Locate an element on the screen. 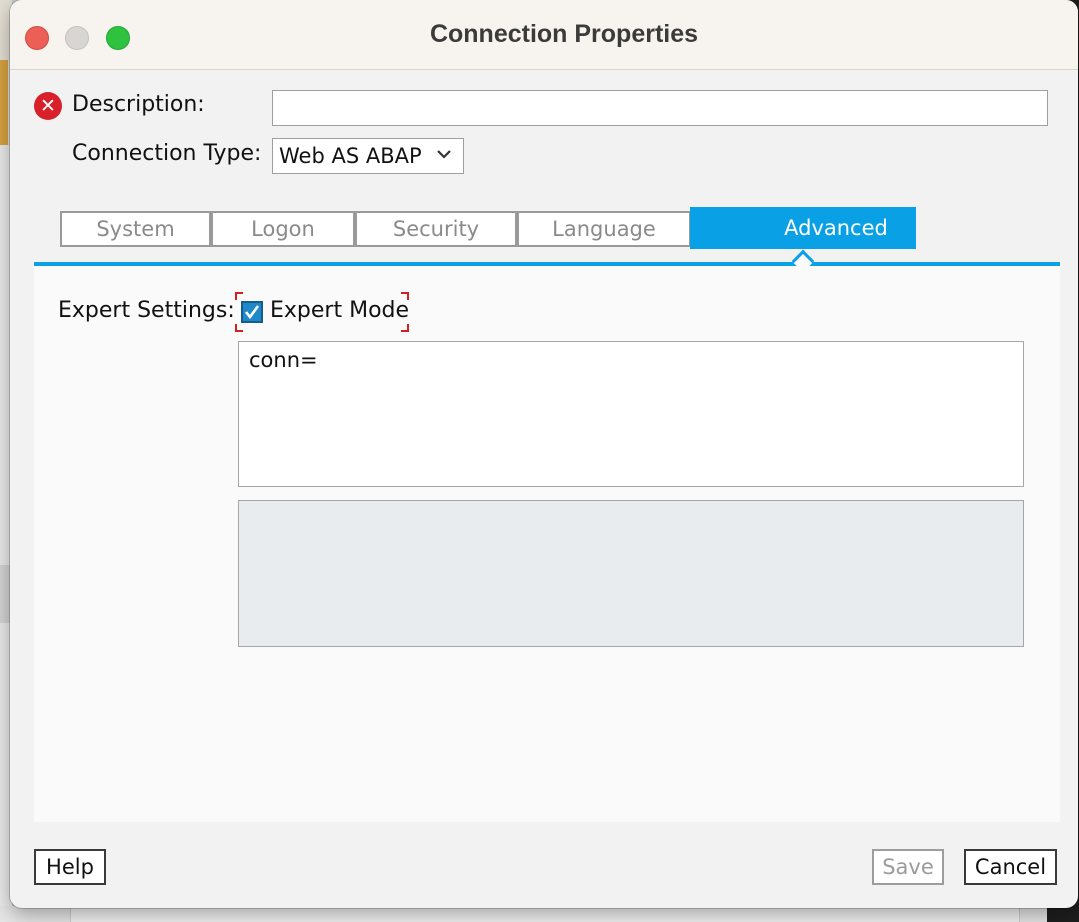 The image size is (1079, 922). expert-mode-label: Expert Mode is located at coordinates (340, 310).